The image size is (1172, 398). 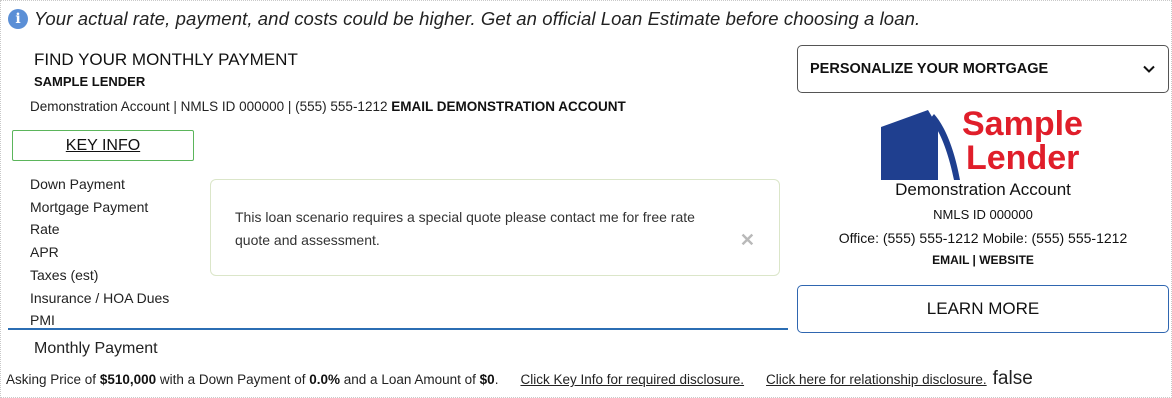 I want to click on loan-prefix: and a Loan Amount of, so click(x=409, y=379).